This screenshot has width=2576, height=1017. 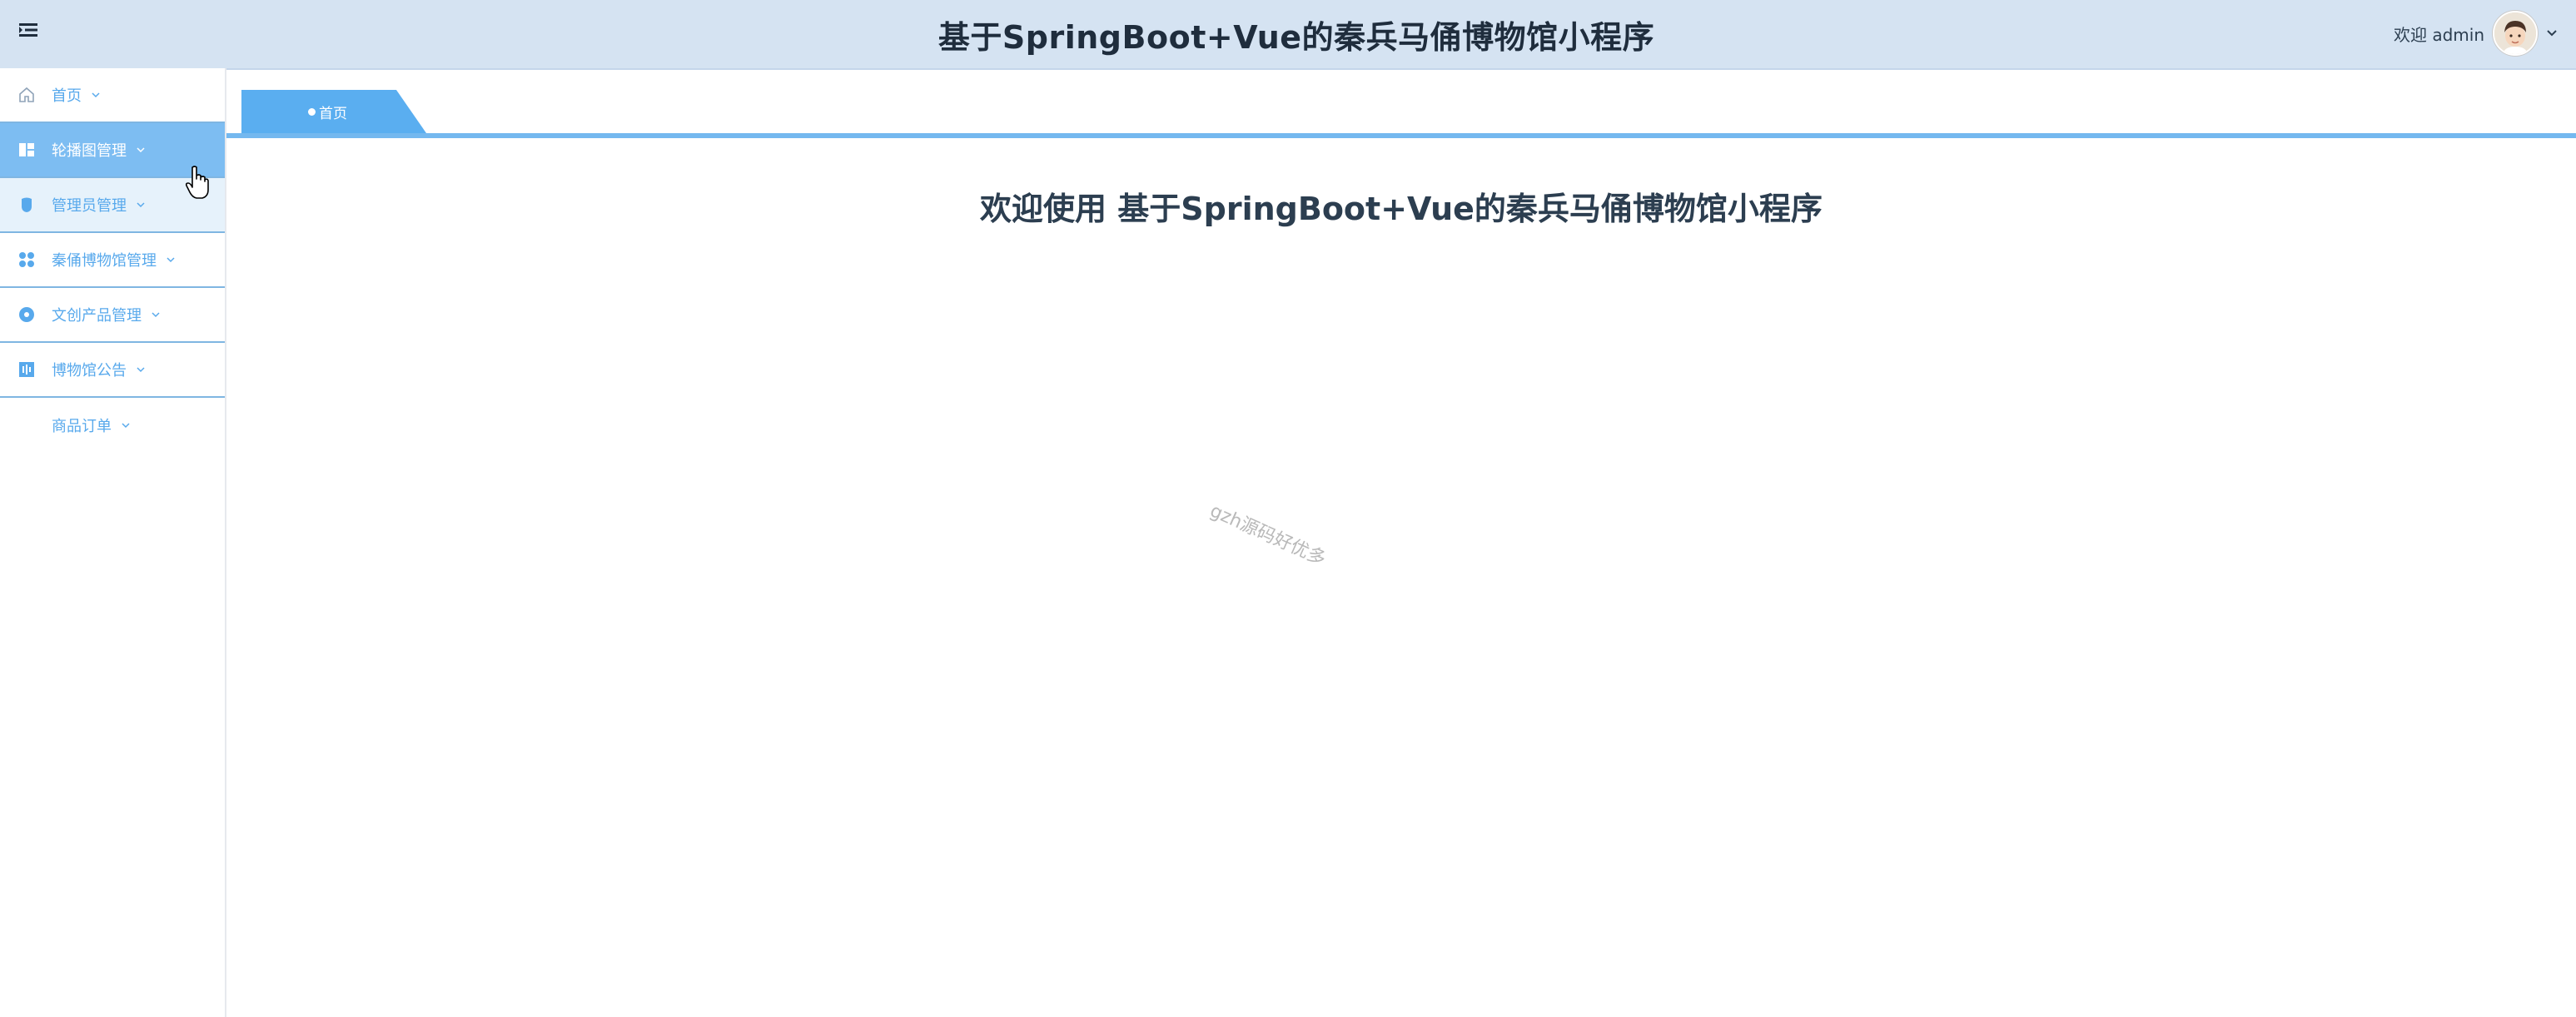 What do you see at coordinates (2438, 34) in the screenshot?
I see `welcome-user-text: 欢迎 admin` at bounding box center [2438, 34].